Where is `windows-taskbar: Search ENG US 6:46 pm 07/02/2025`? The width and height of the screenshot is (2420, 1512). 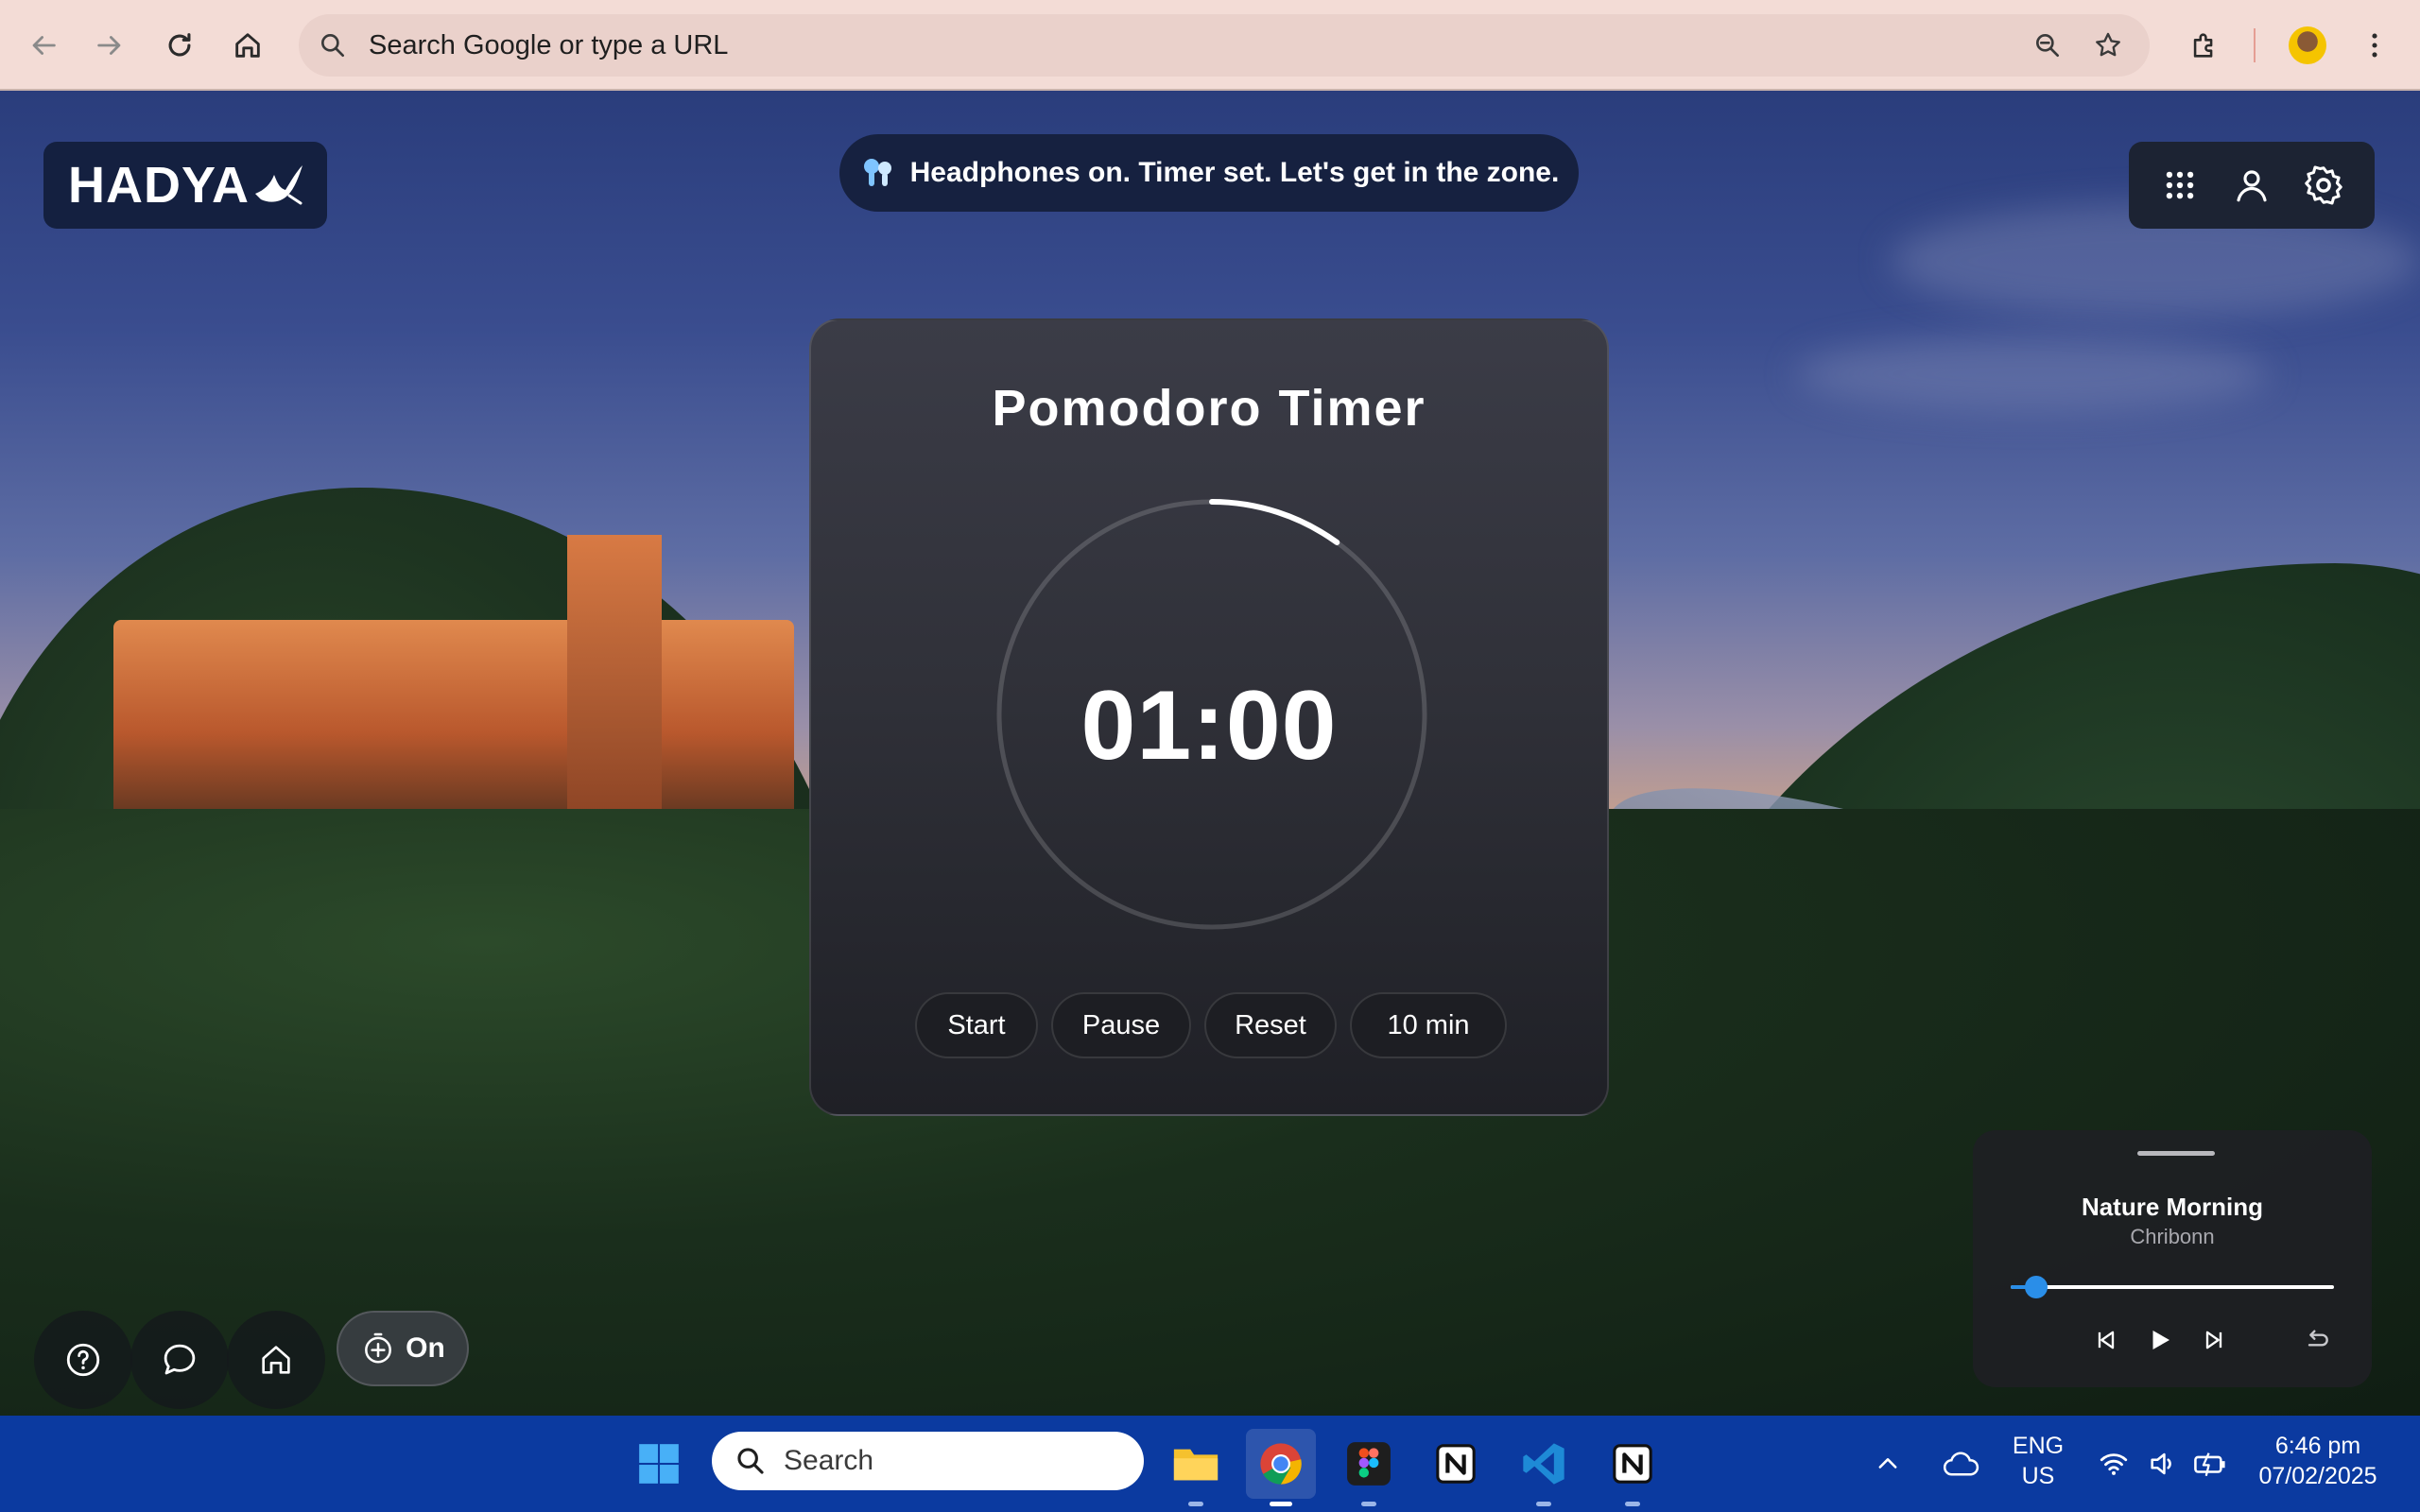
windows-taskbar: Search ENG US 6:46 pm 07/02/2025 is located at coordinates (1210, 1464).